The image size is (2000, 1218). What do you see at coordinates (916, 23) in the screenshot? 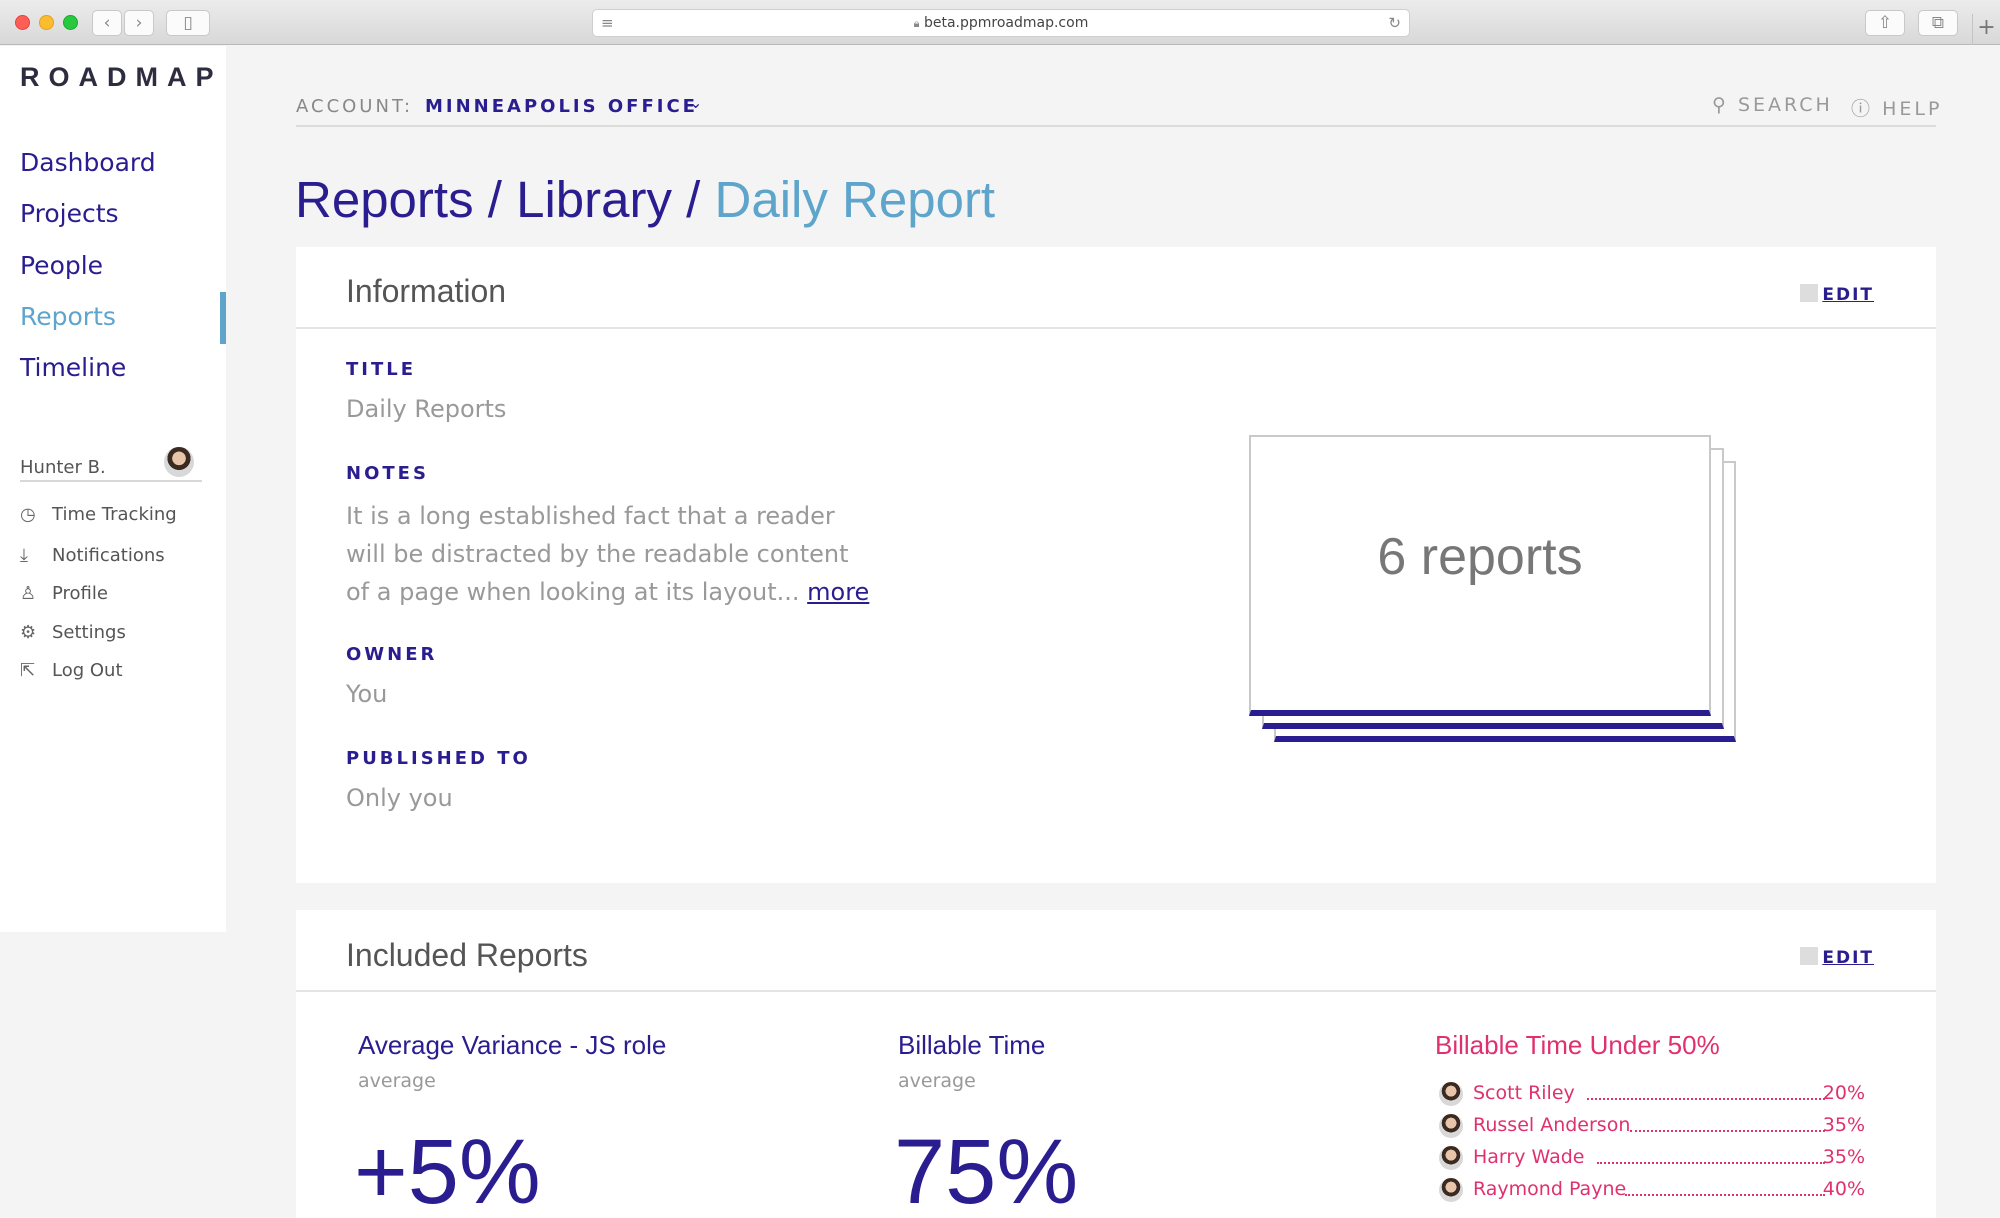
I see `lock-icon: 🔒︎` at bounding box center [916, 23].